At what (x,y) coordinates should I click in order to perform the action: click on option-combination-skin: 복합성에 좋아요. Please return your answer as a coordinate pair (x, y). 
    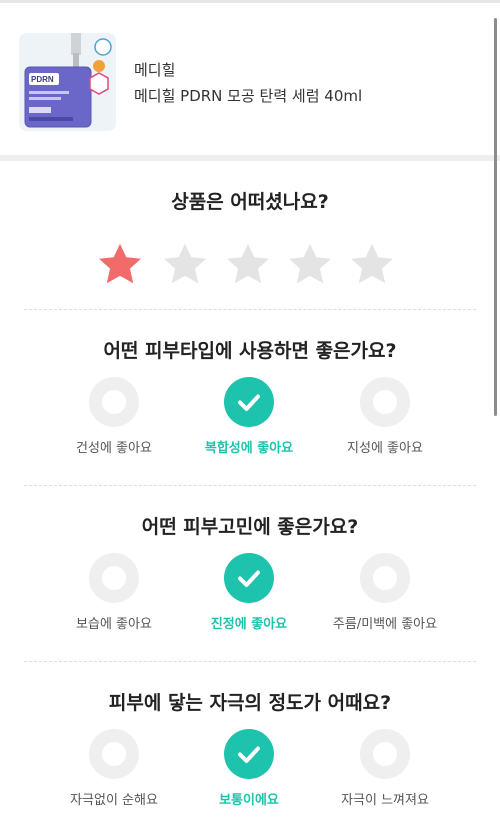
    Looking at the image, I should click on (249, 417).